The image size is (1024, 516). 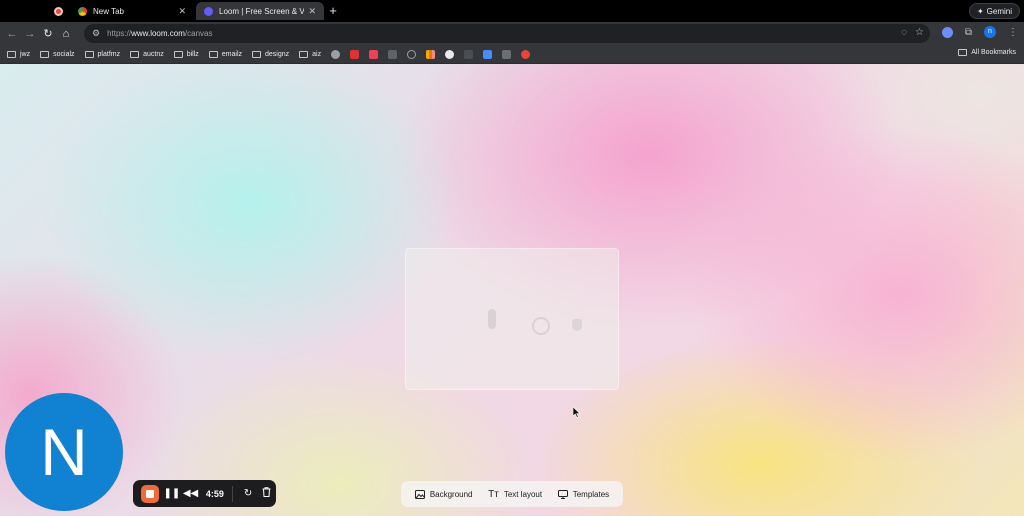 I want to click on background-button: Background, so click(x=443, y=494).